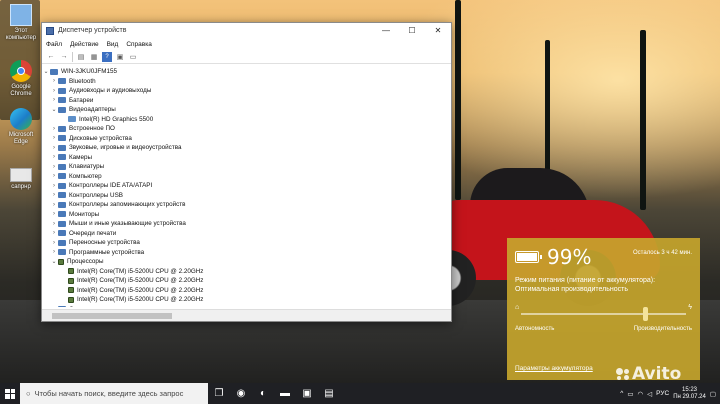 The image size is (720, 404). What do you see at coordinates (92, 129) in the screenshot?
I see `tree-item-label: Встроенное ПО` at bounding box center [92, 129].